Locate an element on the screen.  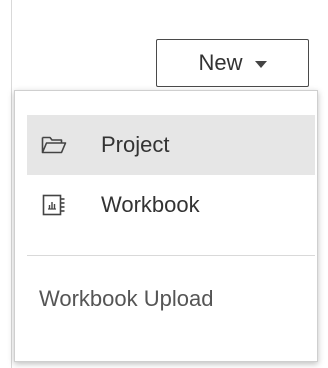
new-button: New is located at coordinates (232, 63).